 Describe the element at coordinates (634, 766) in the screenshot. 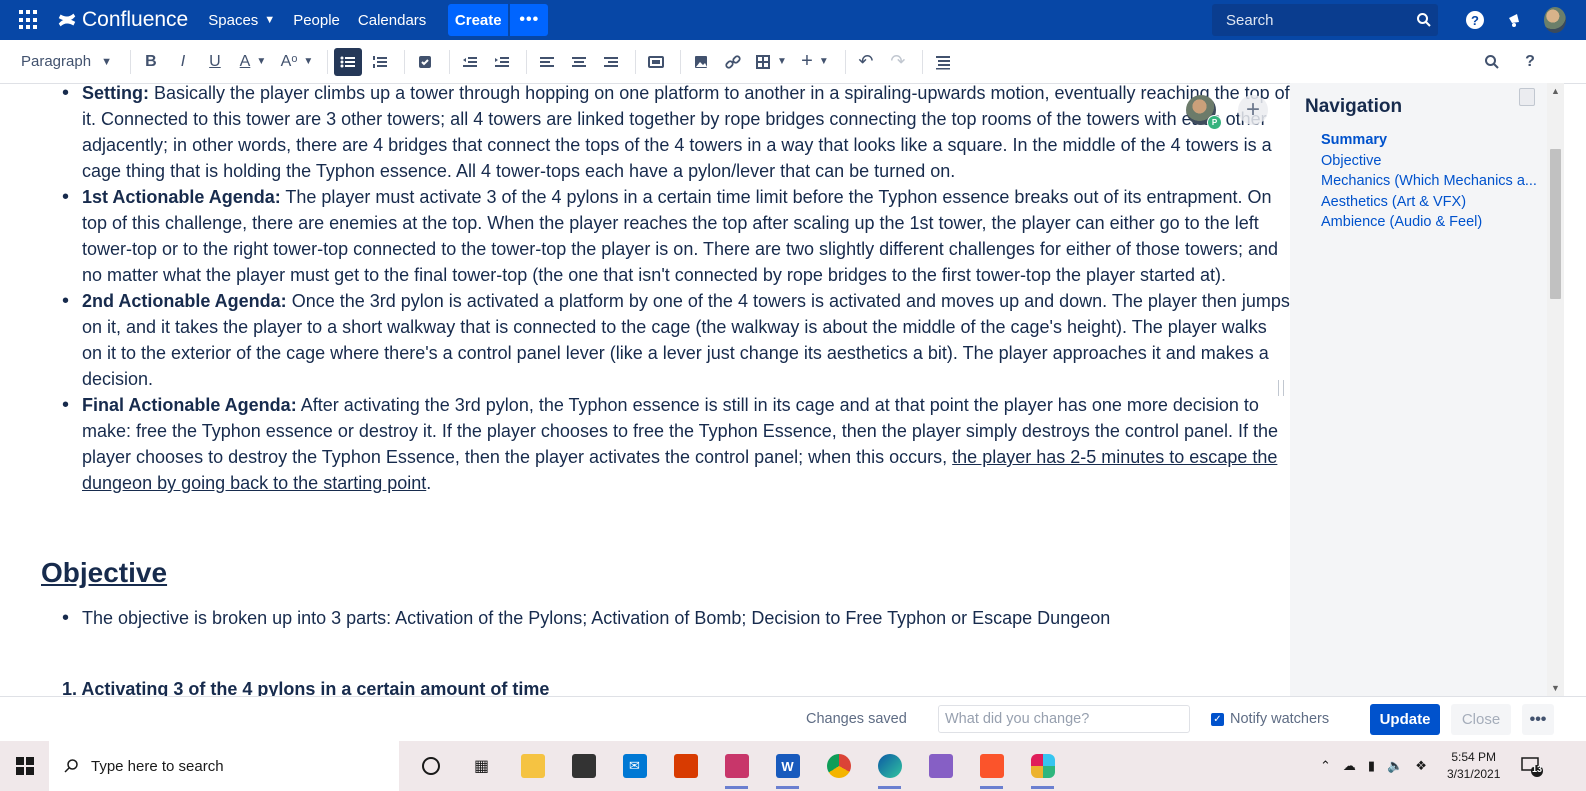

I see `mail-button: ✉` at that location.